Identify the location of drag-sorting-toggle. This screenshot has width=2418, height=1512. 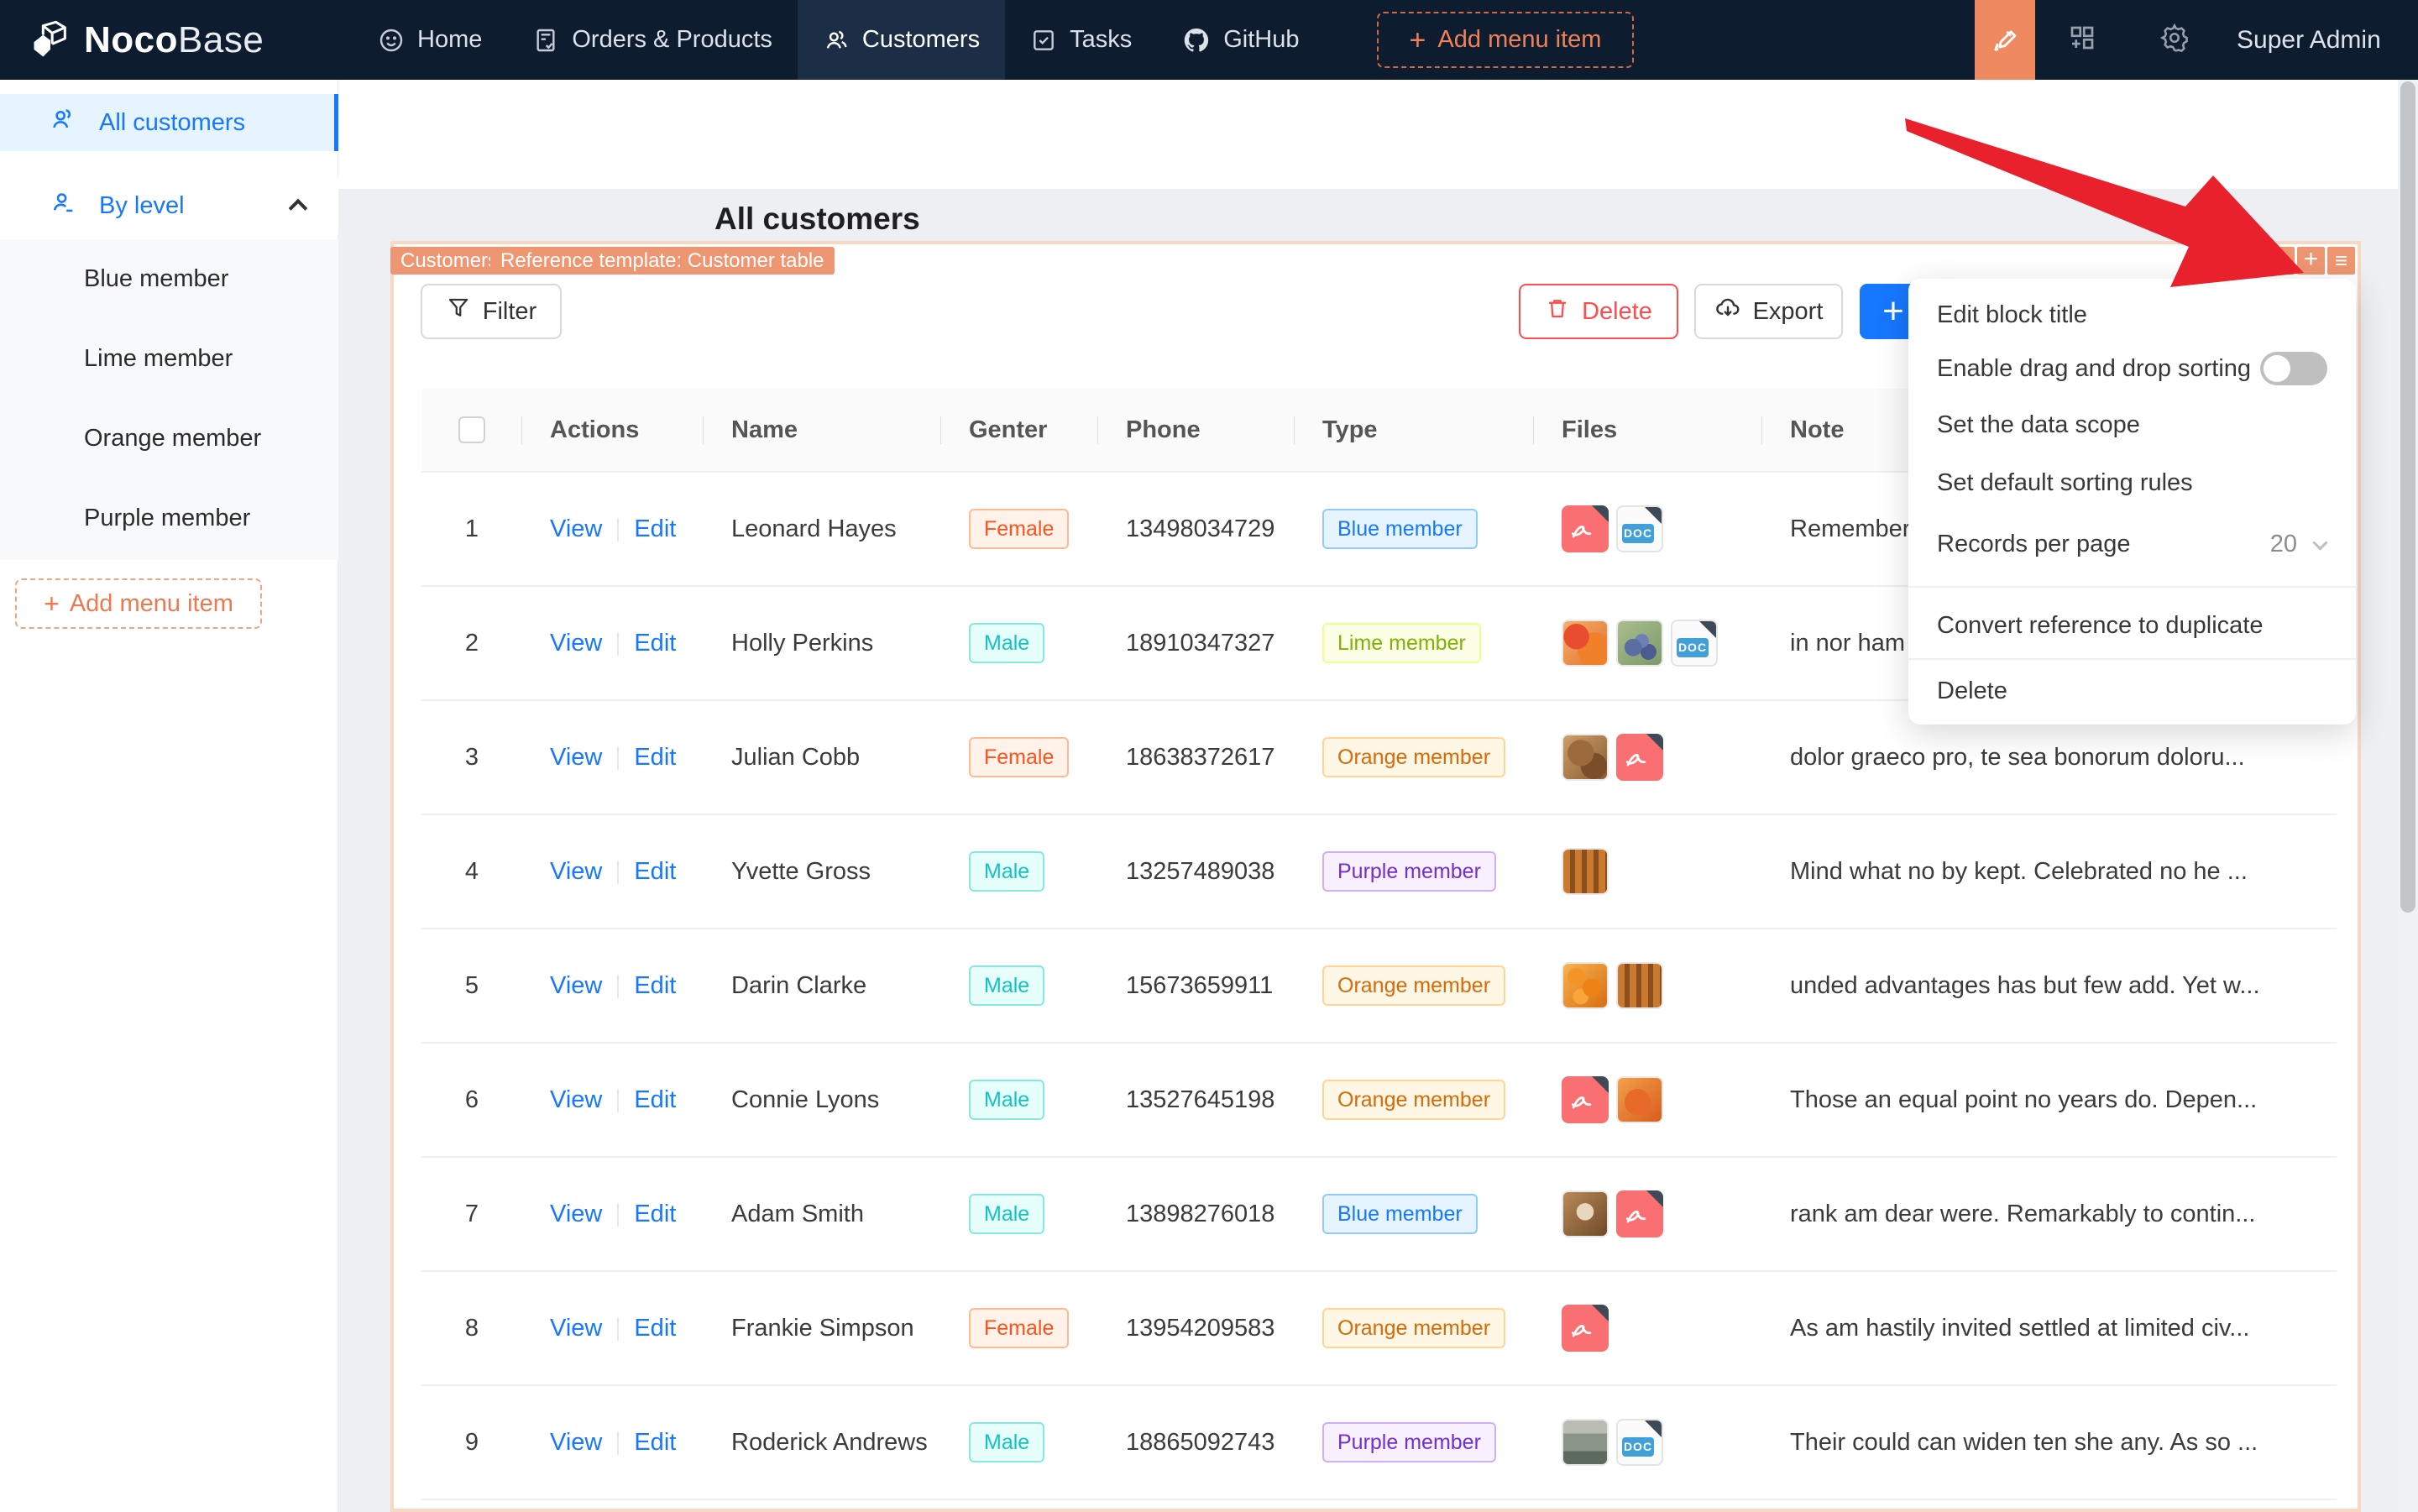
(2293, 368).